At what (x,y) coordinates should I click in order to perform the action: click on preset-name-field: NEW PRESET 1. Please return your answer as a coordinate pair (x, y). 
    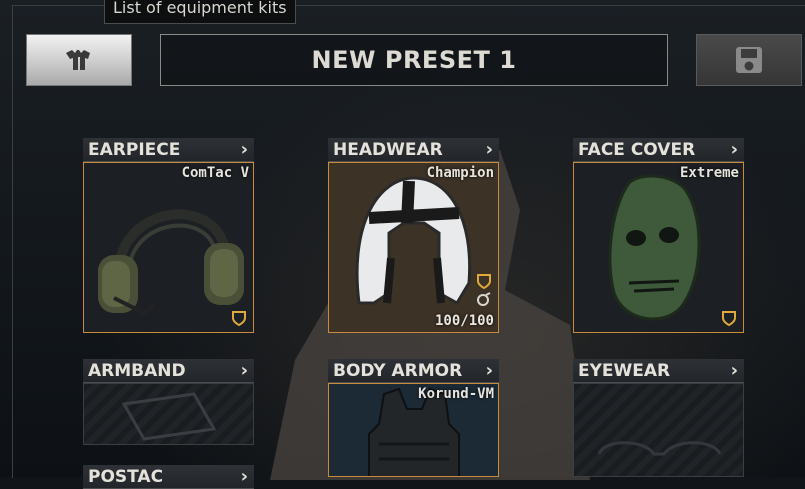
    Looking at the image, I should click on (414, 60).